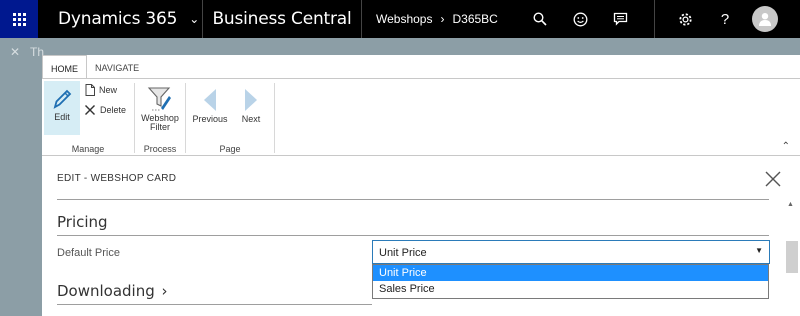 Image resolution: width=800 pixels, height=316 pixels. What do you see at coordinates (113, 110) in the screenshot?
I see `delete-button-label: Delete` at bounding box center [113, 110].